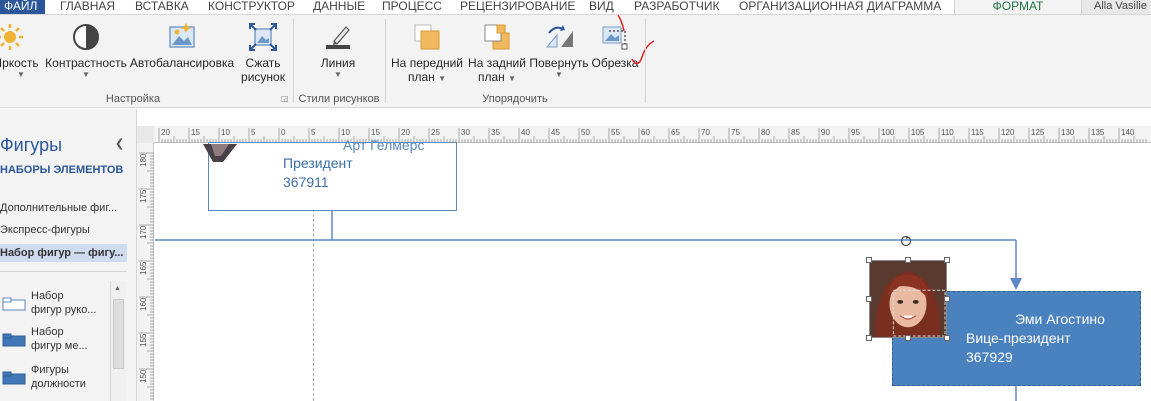 The height and width of the screenshot is (401, 1151). What do you see at coordinates (1018, 338) in the screenshot?
I see `person-role: Вице-президент` at bounding box center [1018, 338].